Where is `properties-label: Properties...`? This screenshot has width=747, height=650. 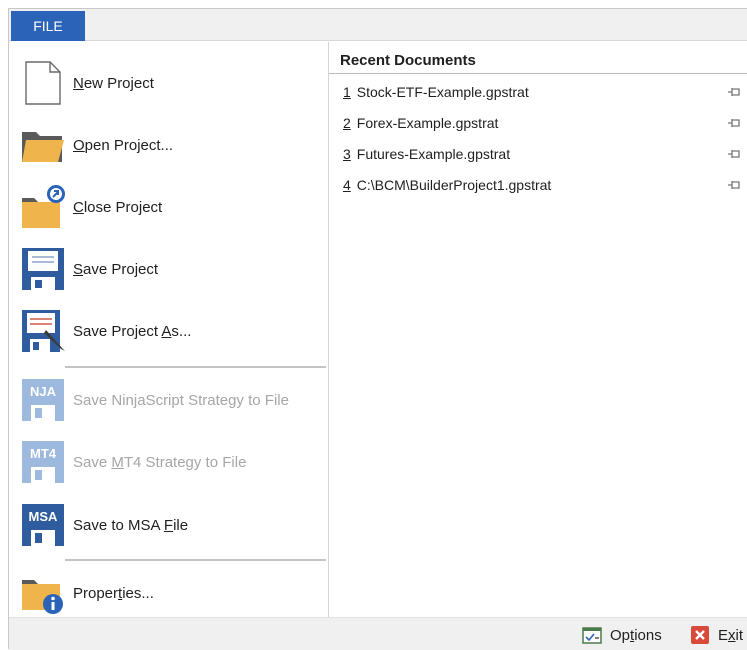
properties-label: Properties... is located at coordinates (113, 593).